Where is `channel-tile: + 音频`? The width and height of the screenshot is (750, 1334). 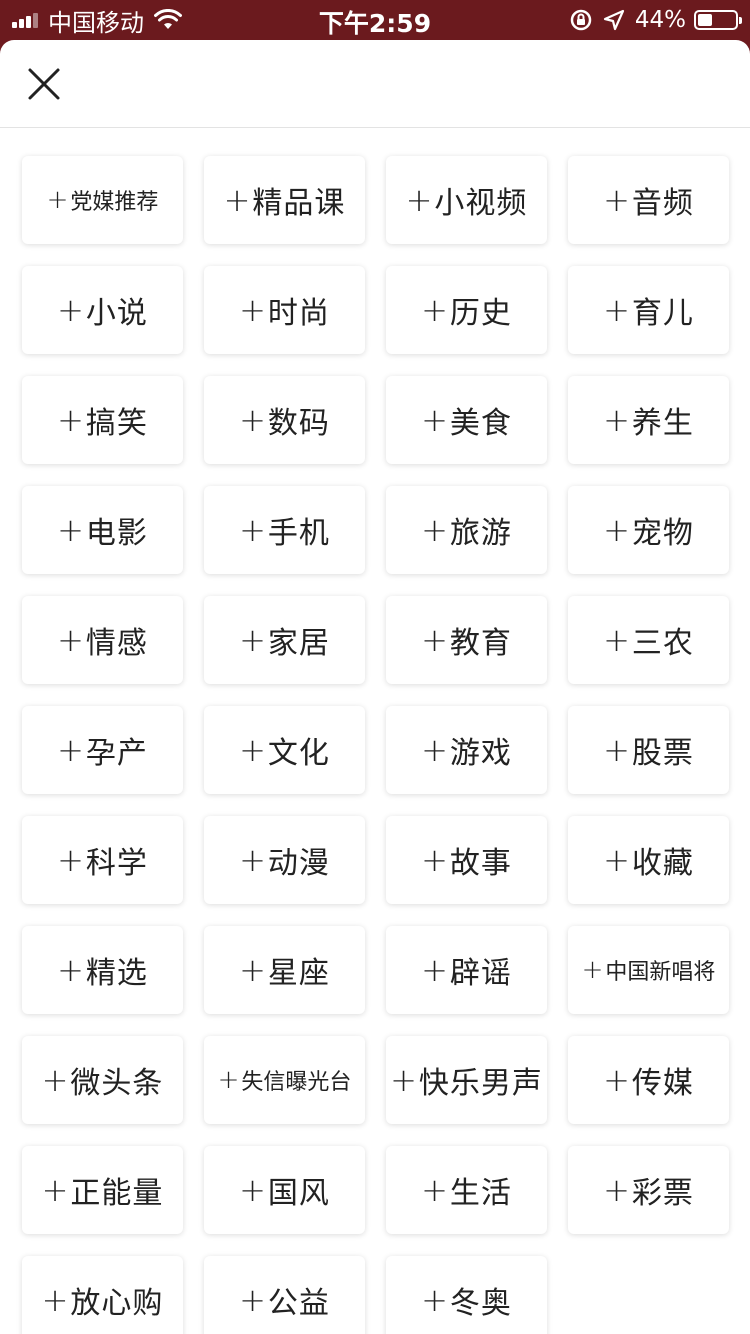 channel-tile: + 音频 is located at coordinates (648, 200).